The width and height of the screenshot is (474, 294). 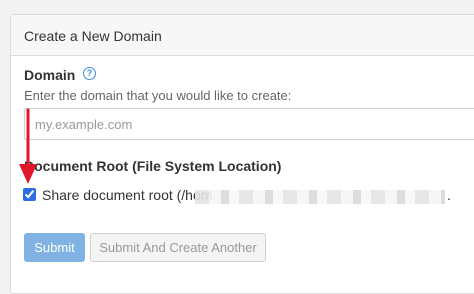 What do you see at coordinates (320, 197) in the screenshot?
I see `redacted-path` at bounding box center [320, 197].